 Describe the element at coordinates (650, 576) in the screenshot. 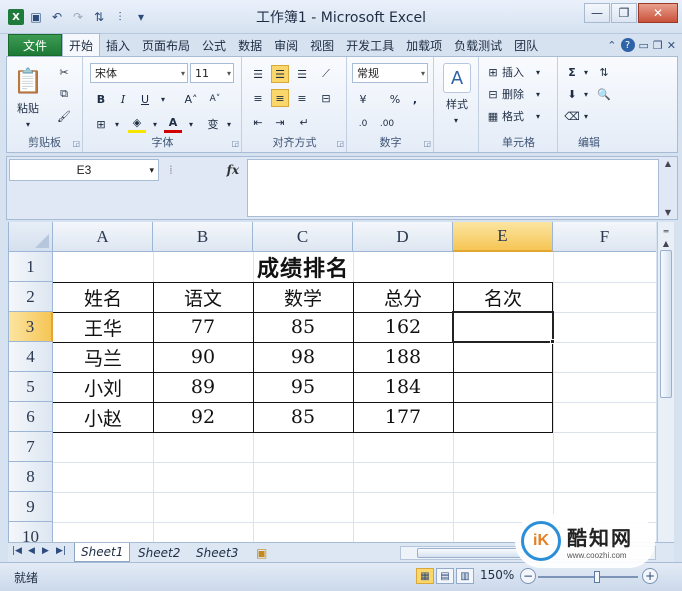

I see `zoom-in-icon: +` at that location.